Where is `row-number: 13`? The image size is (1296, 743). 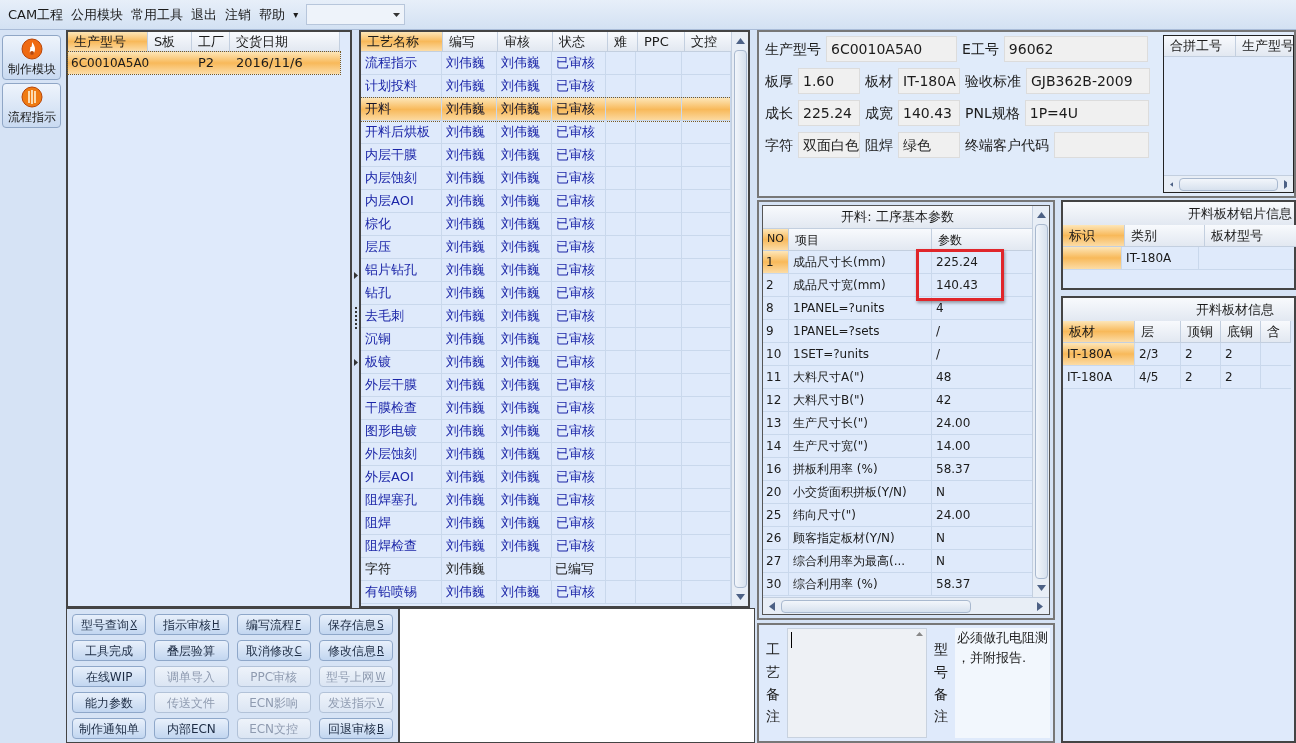
row-number: 13 is located at coordinates (776, 423).